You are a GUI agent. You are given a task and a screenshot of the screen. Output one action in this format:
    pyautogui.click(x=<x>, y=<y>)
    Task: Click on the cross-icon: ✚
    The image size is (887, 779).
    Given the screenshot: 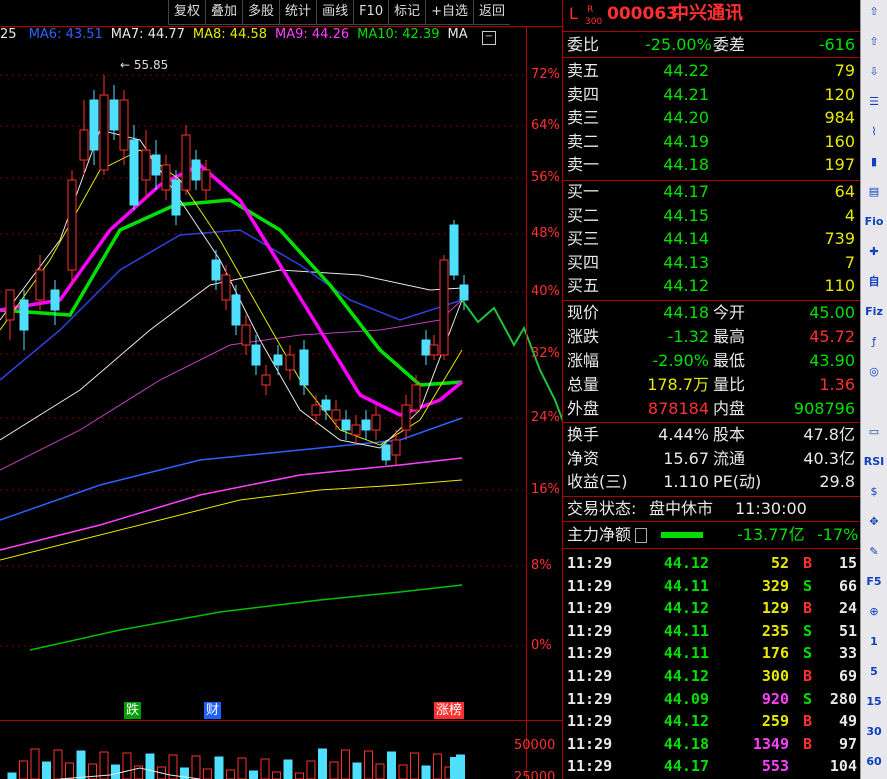 What is the action you would take?
    pyautogui.click(x=874, y=252)
    